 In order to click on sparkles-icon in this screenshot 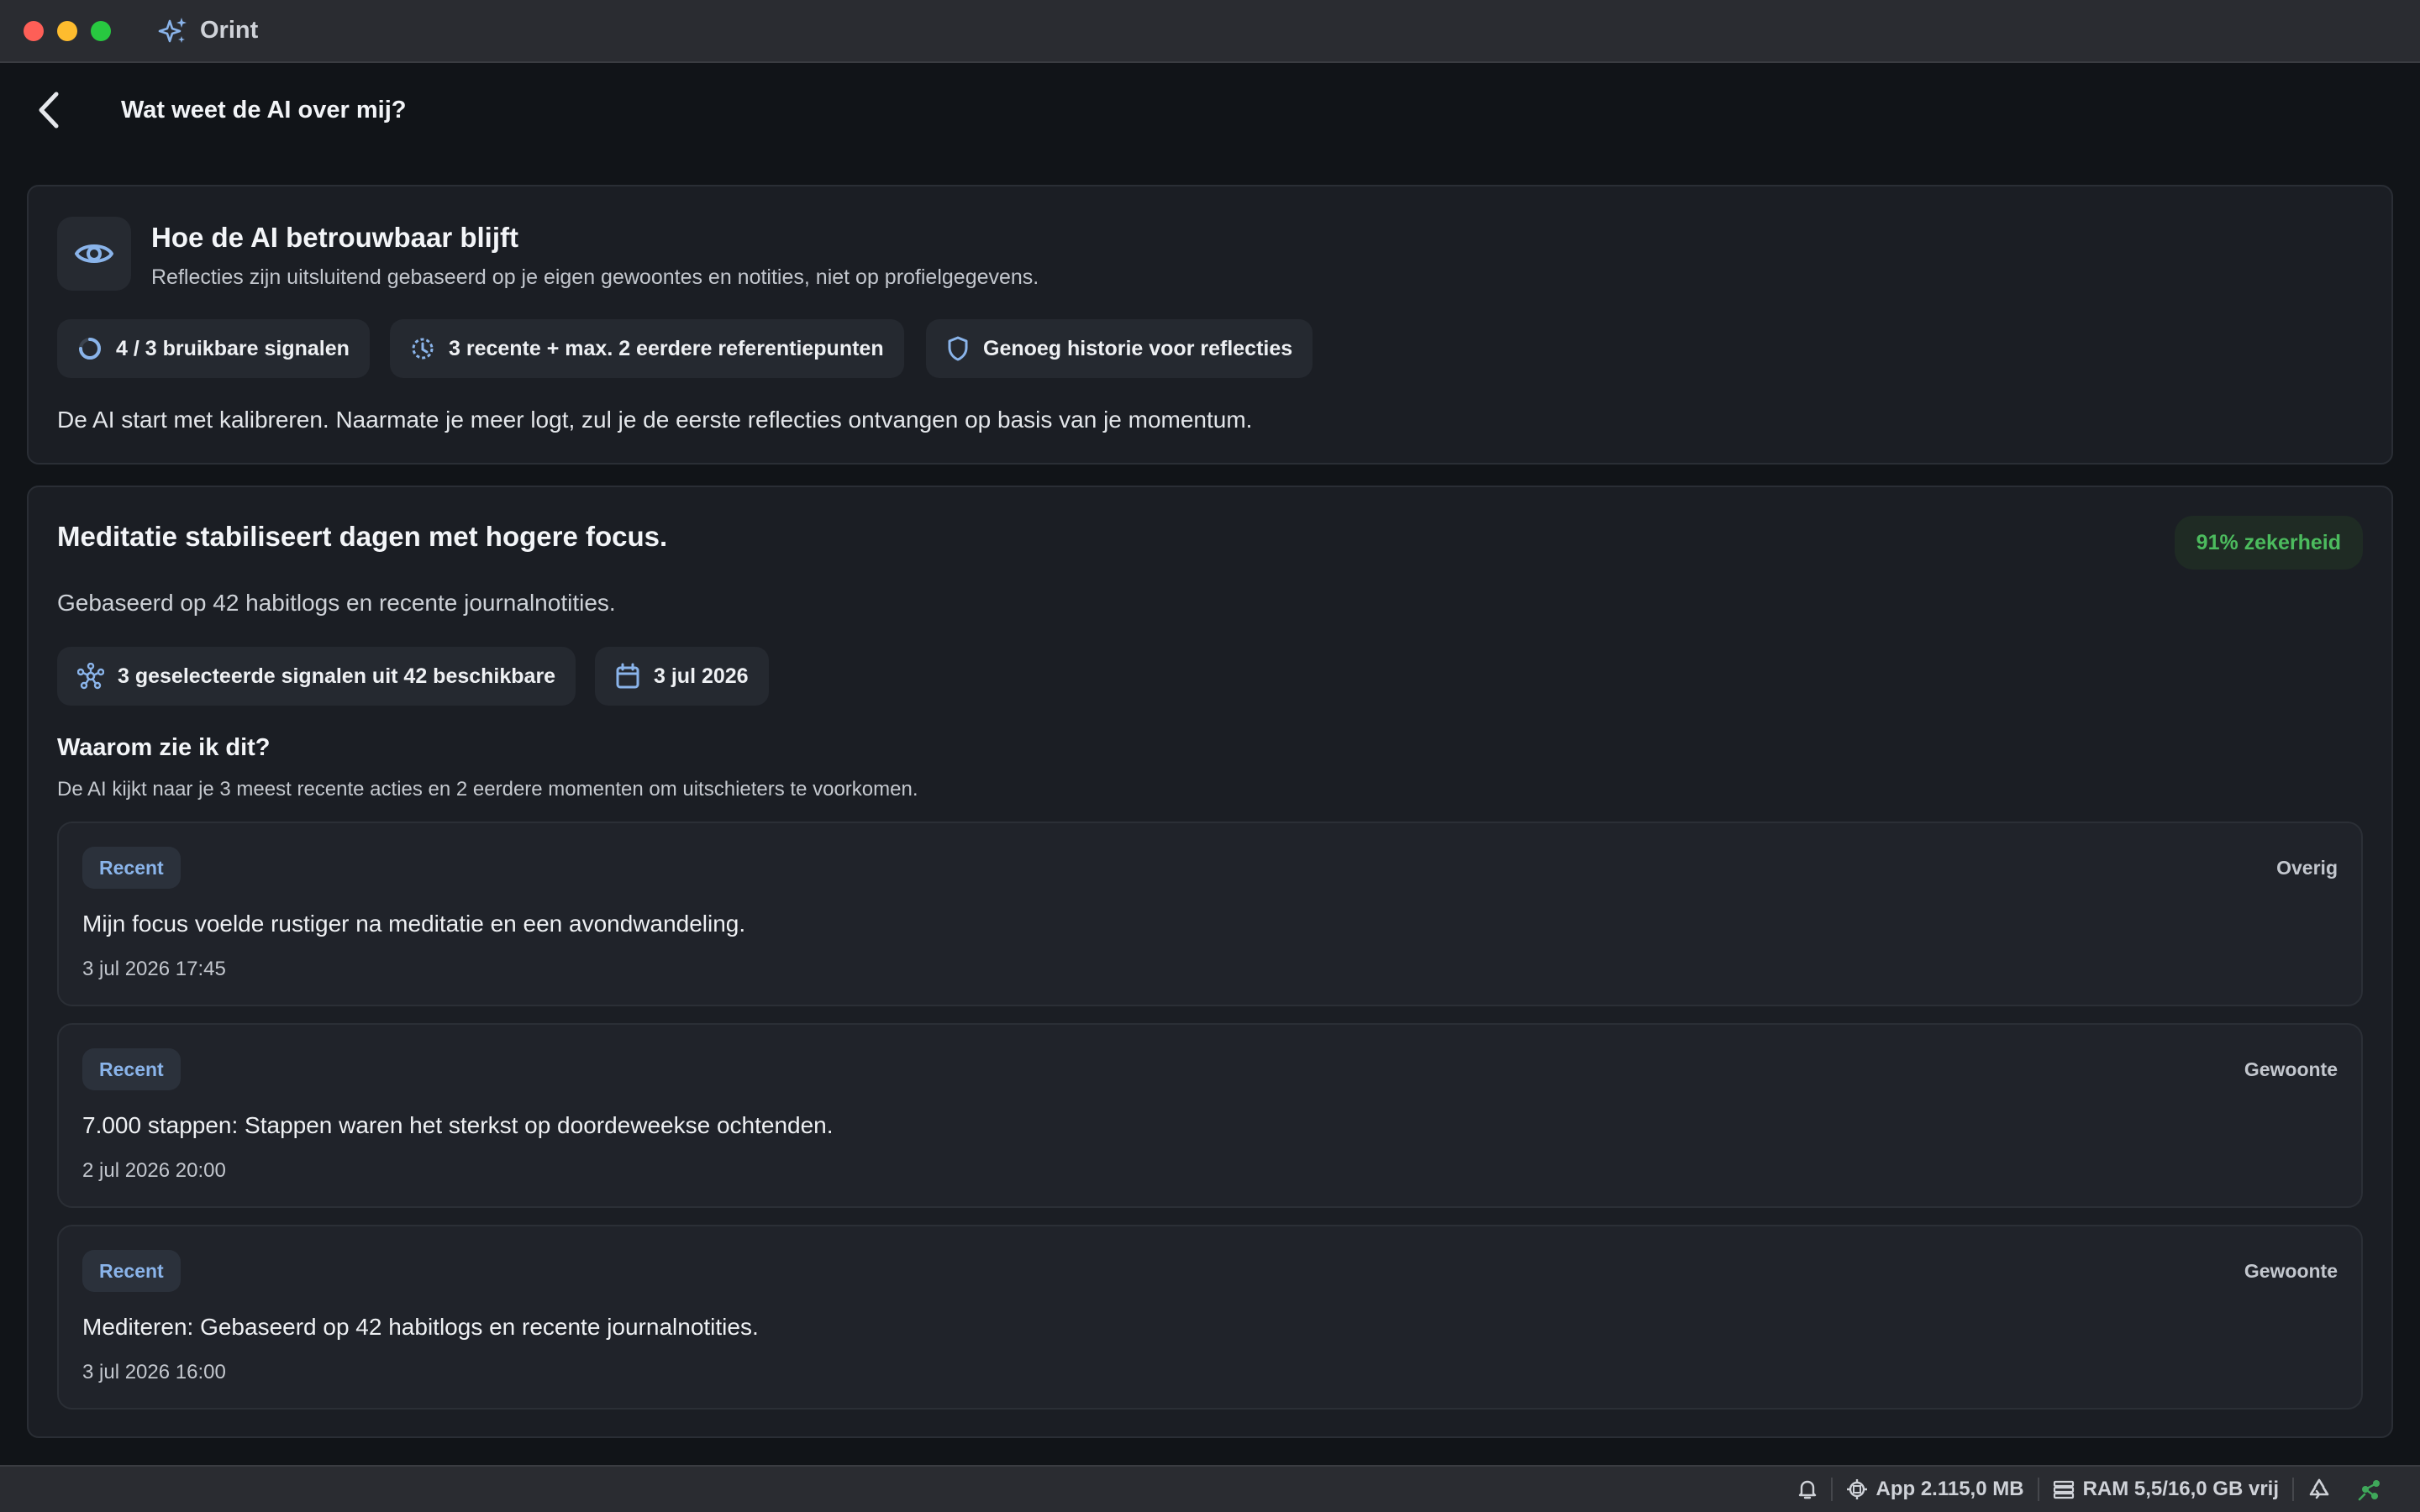, I will do `click(172, 30)`.